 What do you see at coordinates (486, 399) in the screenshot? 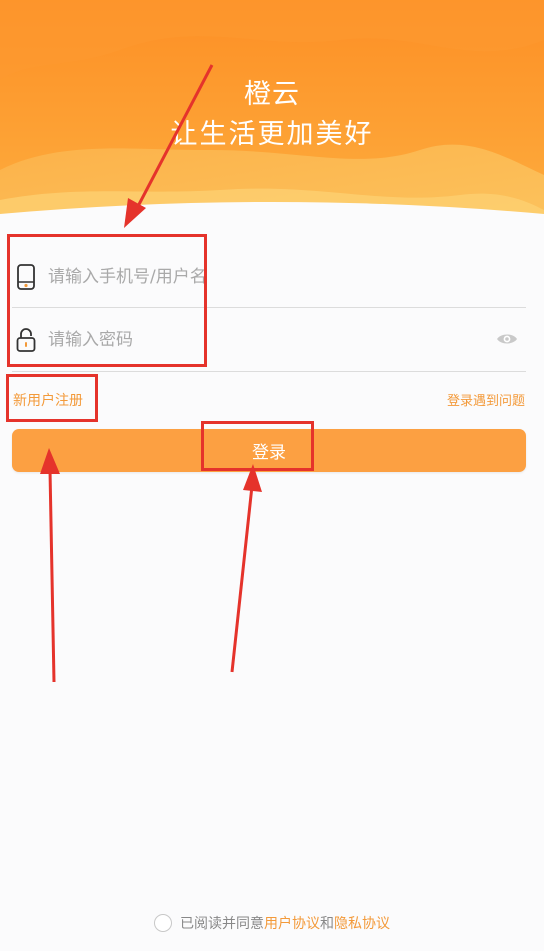
I see `login-help-link: 登录遇到问题` at bounding box center [486, 399].